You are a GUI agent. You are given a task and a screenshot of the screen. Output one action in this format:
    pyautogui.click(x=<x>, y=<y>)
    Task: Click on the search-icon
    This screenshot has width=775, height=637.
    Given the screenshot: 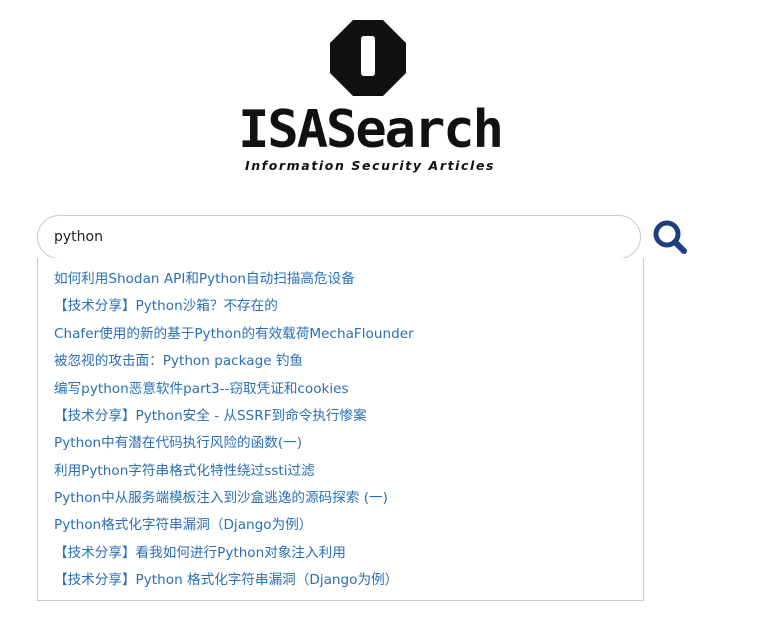 What is the action you would take?
    pyautogui.click(x=670, y=237)
    